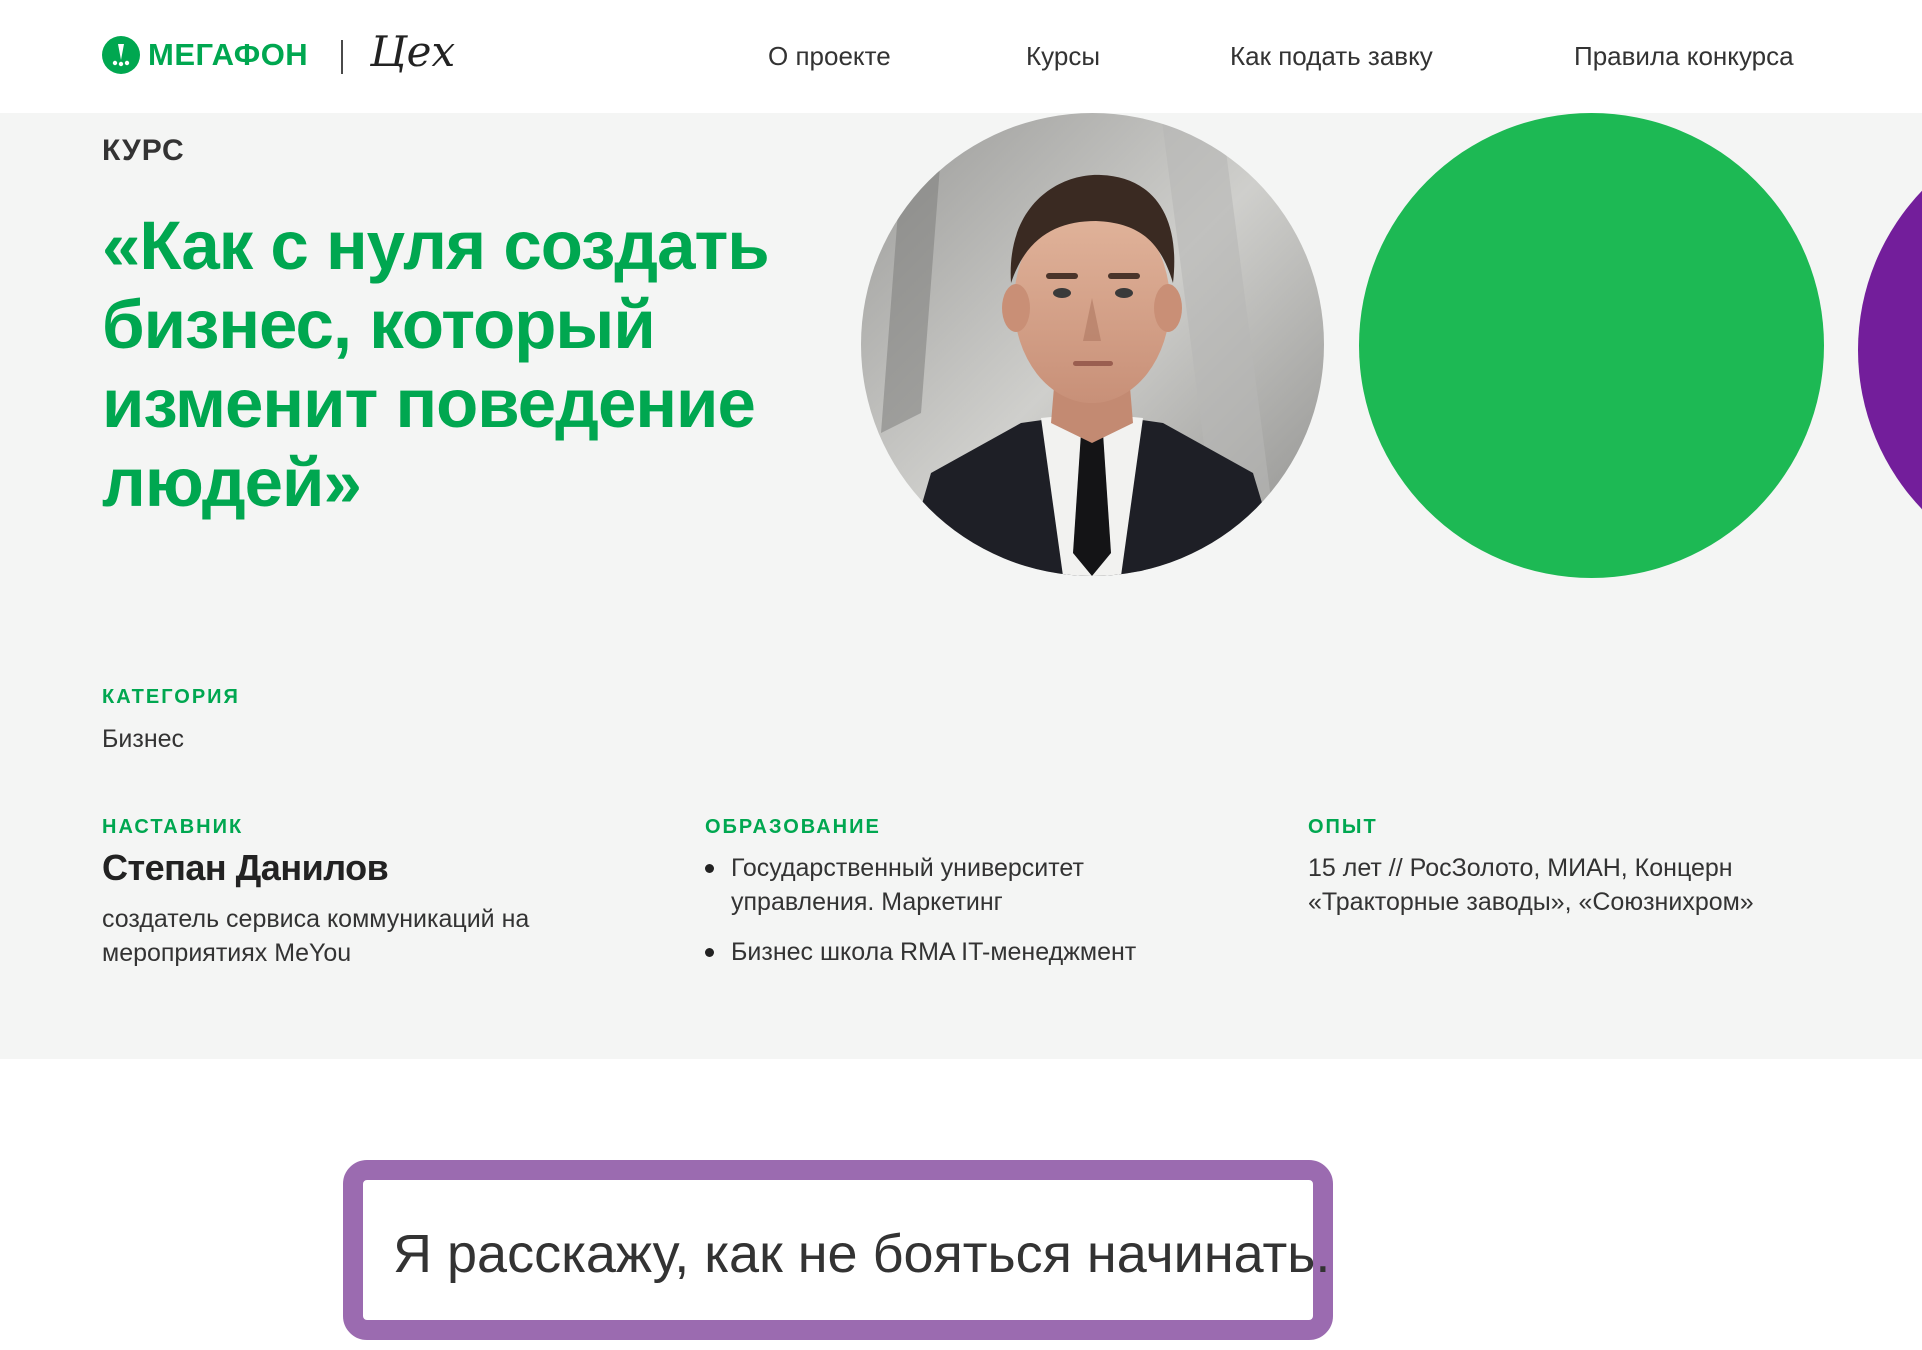  Describe the element at coordinates (793, 827) in the screenshot. I see `education-label: ОБРАЗОВАНИЕ` at that location.